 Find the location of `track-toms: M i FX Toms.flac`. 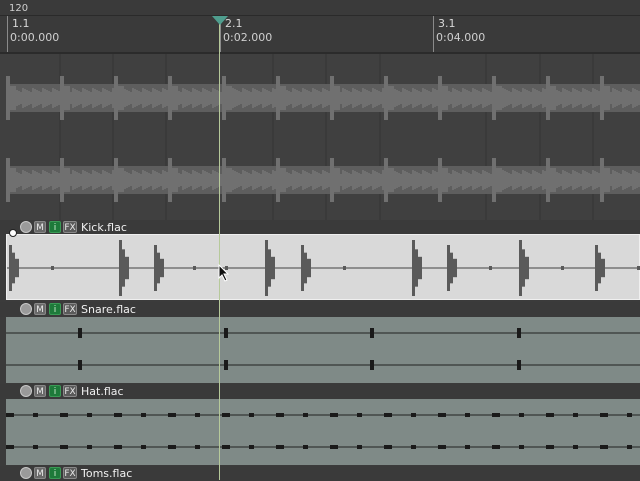

track-toms: M i FX Toms.flac is located at coordinates (320, 473).